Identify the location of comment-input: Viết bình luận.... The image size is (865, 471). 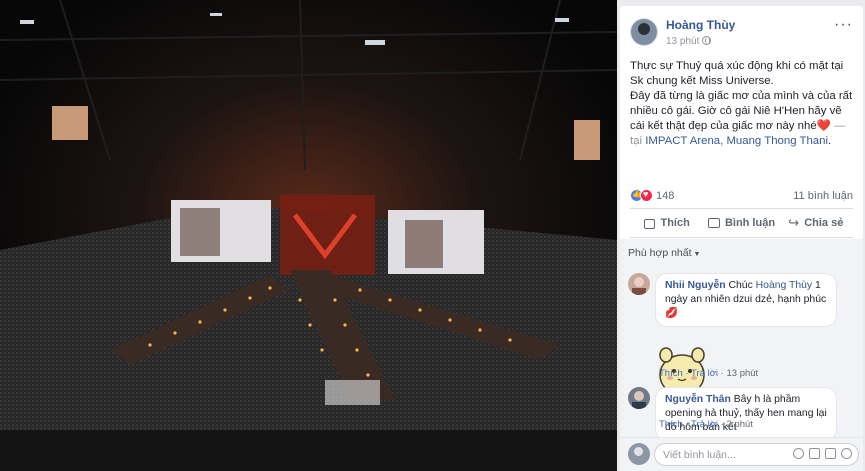
(756, 454).